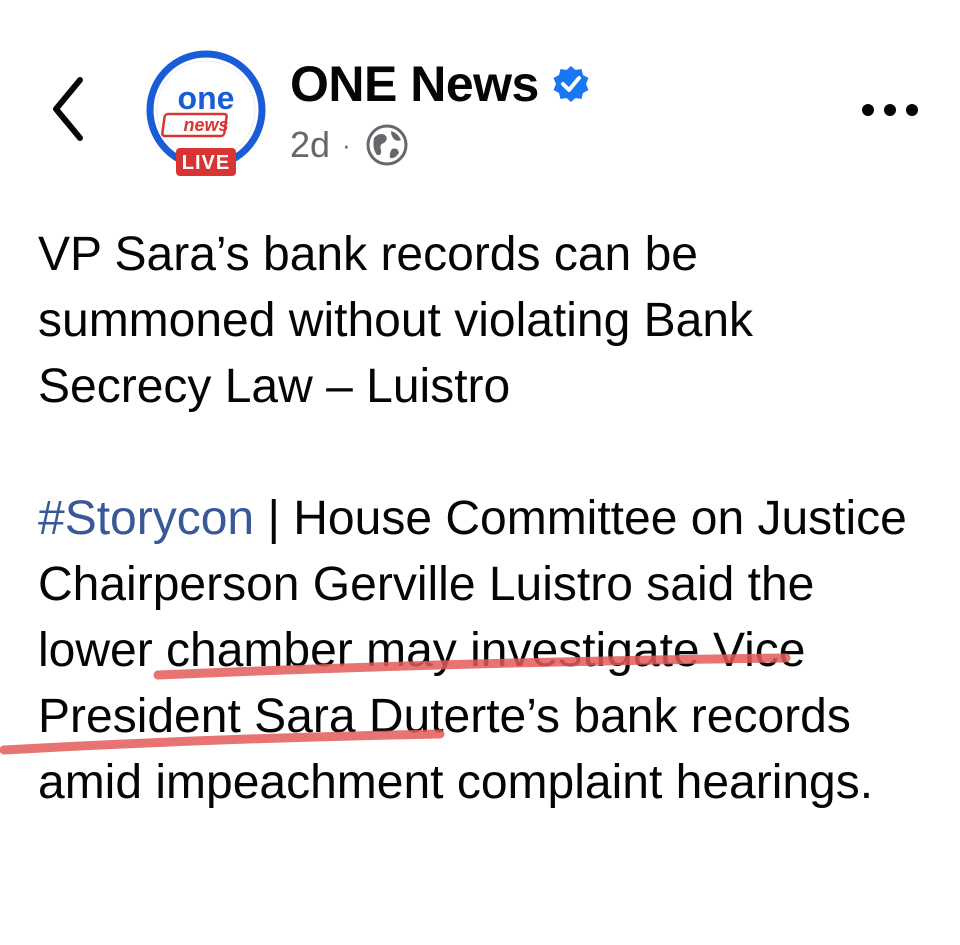 The width and height of the screenshot is (960, 945). I want to click on post-meta: 2d ·, so click(349, 145).